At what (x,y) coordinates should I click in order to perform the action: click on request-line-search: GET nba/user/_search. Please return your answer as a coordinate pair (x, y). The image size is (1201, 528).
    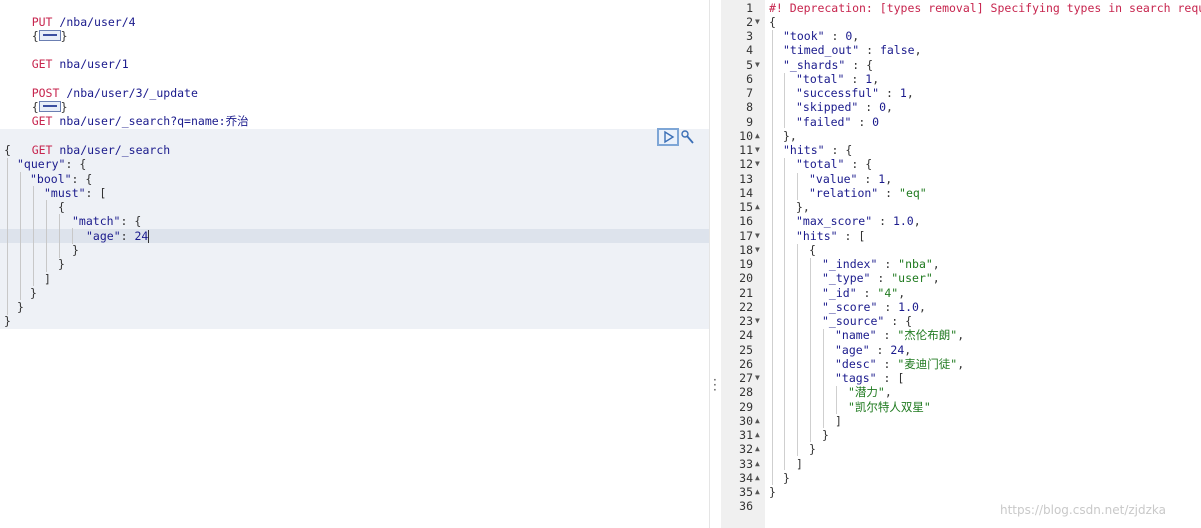
    Looking at the image, I should click on (87, 143).